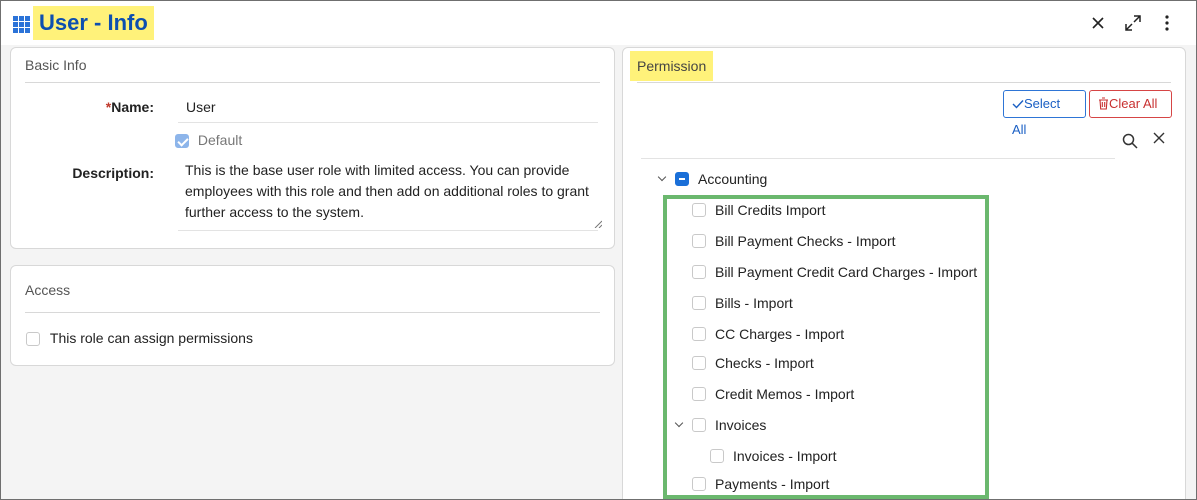 This screenshot has height=500, width=1197. What do you see at coordinates (220, 140) in the screenshot?
I see `default-label: Default` at bounding box center [220, 140].